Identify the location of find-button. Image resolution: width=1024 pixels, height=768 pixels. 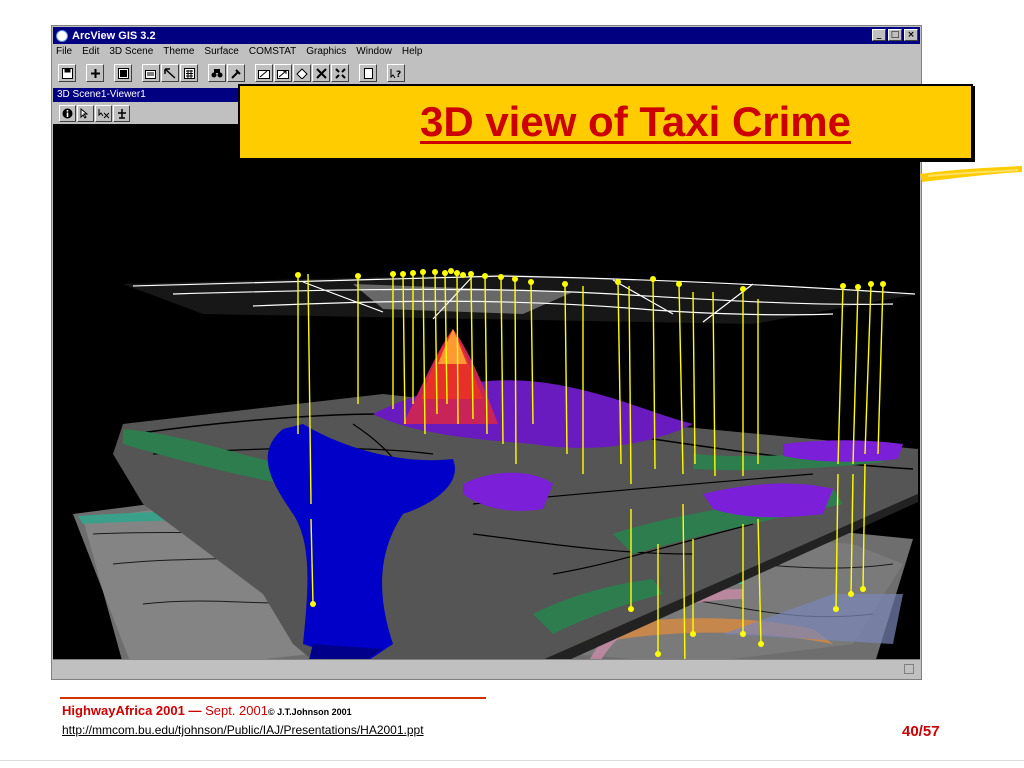
(217, 73).